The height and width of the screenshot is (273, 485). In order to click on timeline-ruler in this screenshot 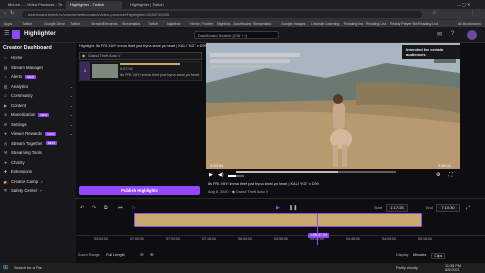, I will do `click(280, 235)`.